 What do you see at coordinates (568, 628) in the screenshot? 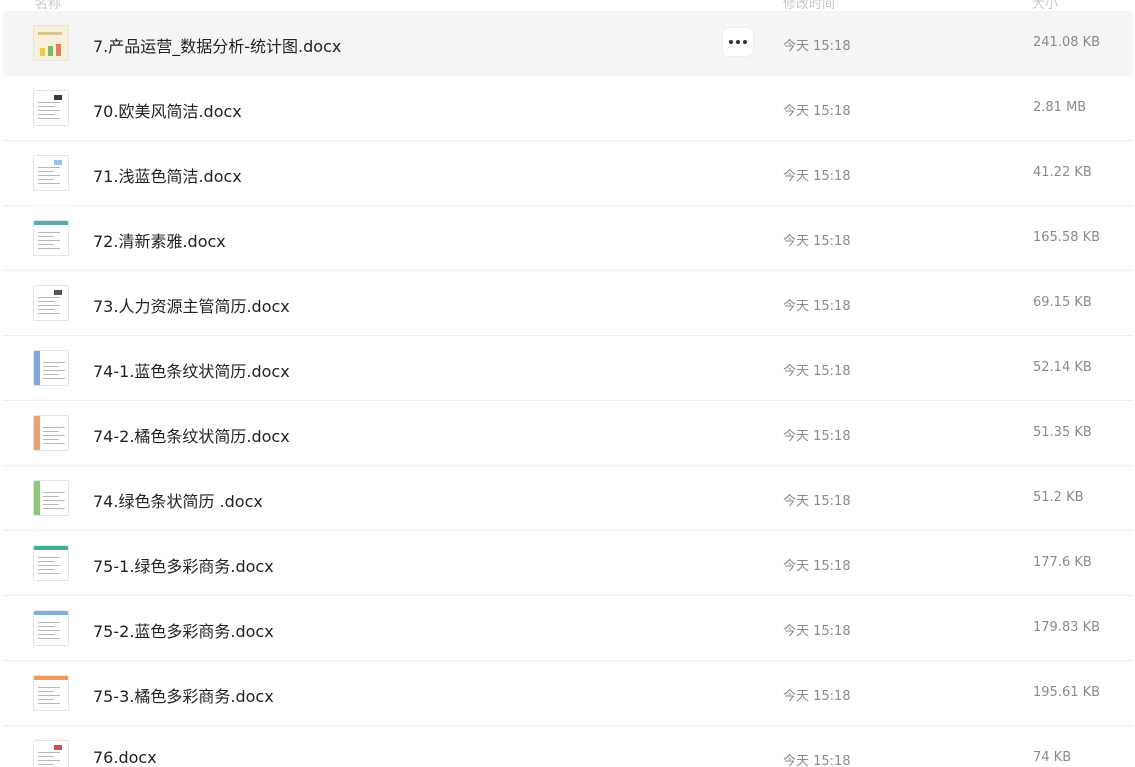
I see `file-row: 75-2.蓝色多彩商务.docx 今天 15:18 179.83 KB` at bounding box center [568, 628].